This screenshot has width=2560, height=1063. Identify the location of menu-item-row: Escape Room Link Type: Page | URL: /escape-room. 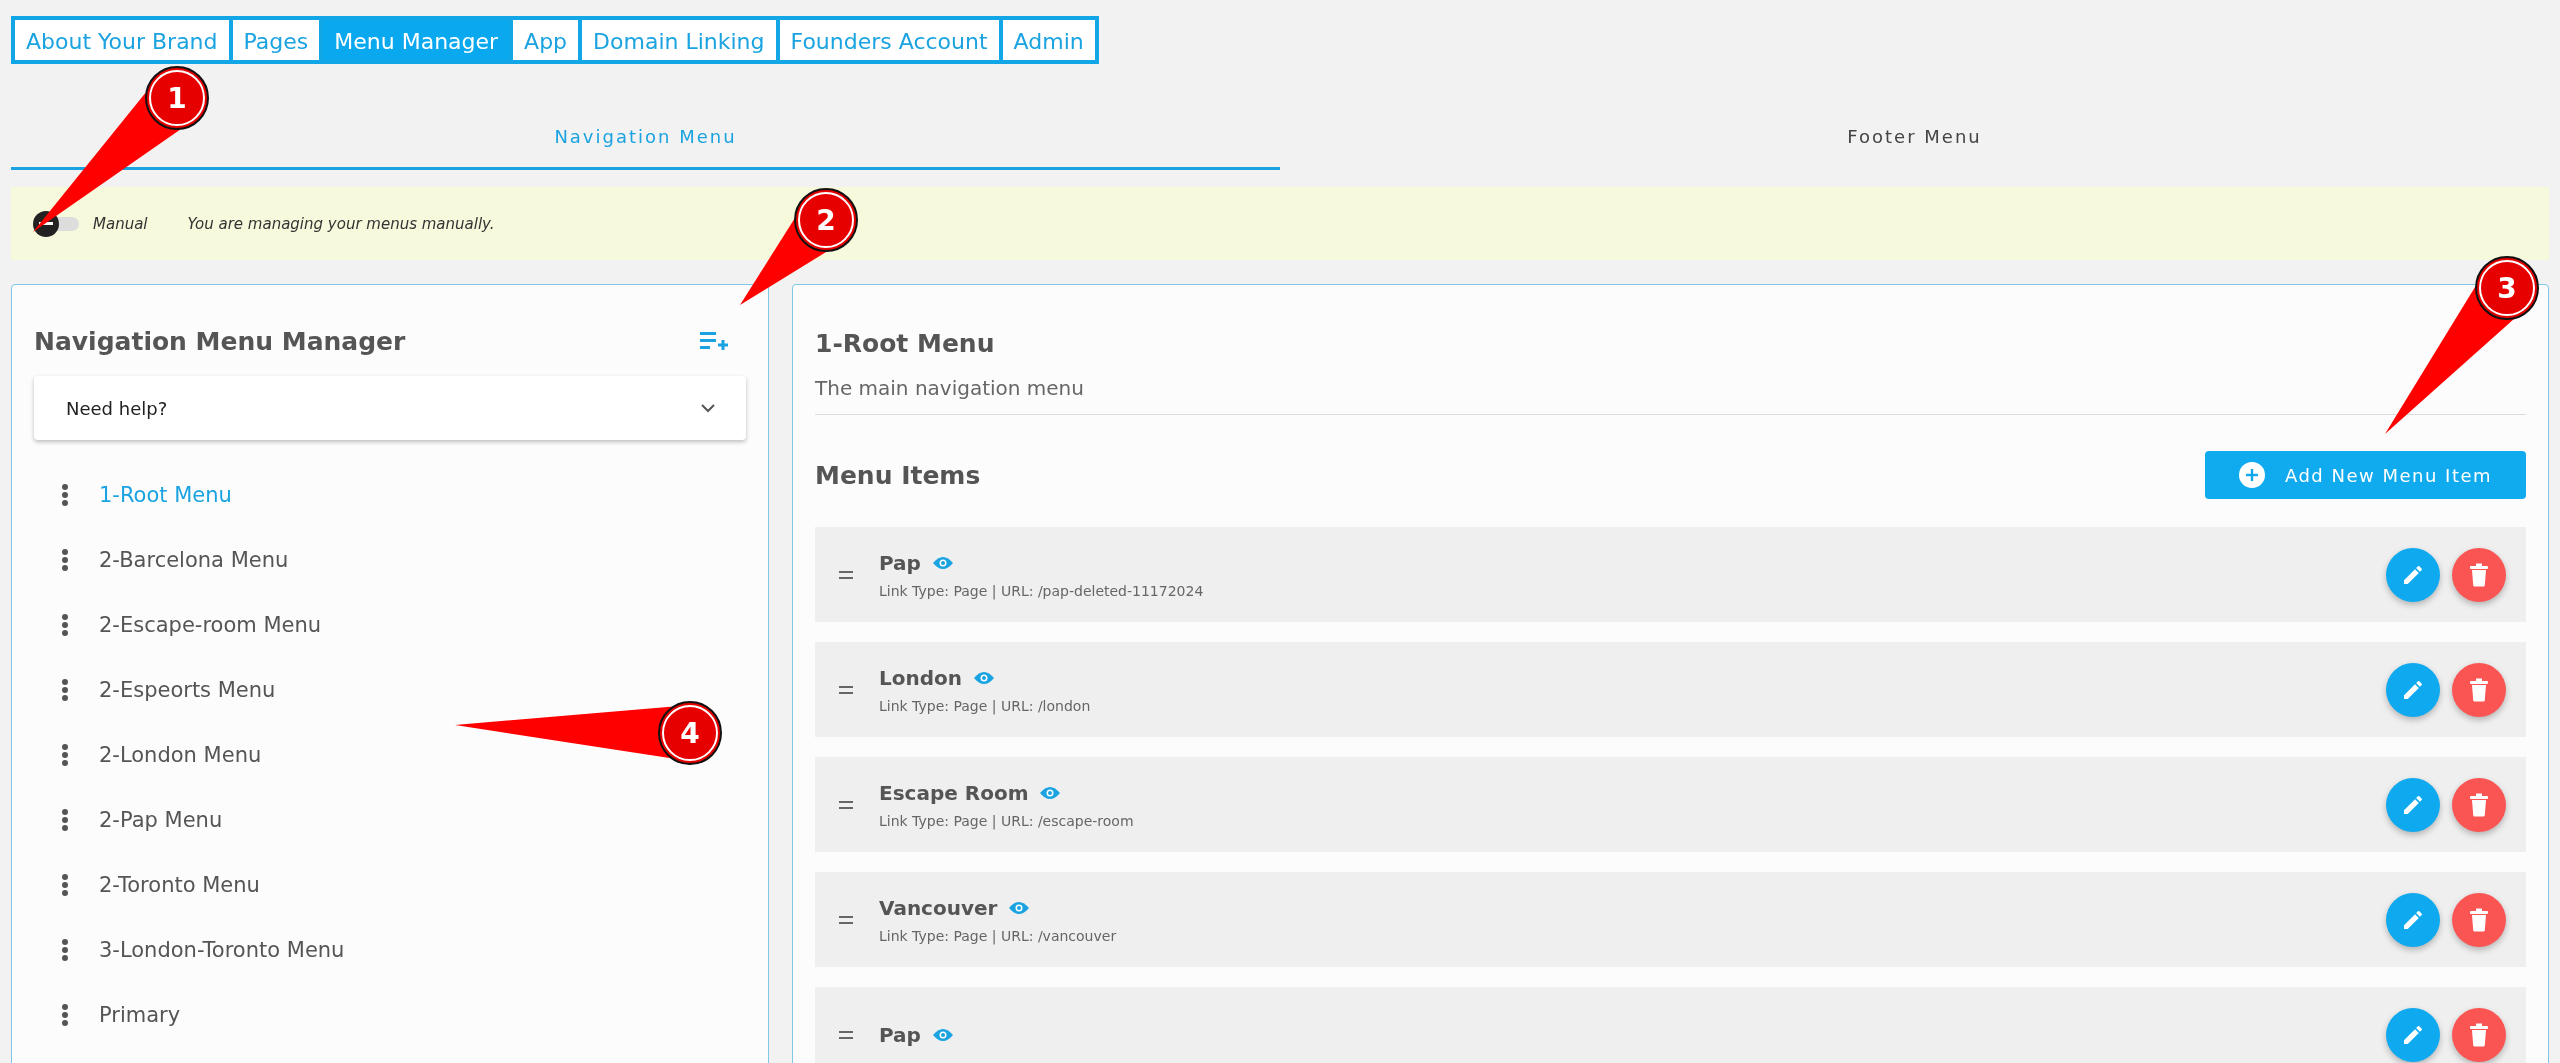
(1670, 804).